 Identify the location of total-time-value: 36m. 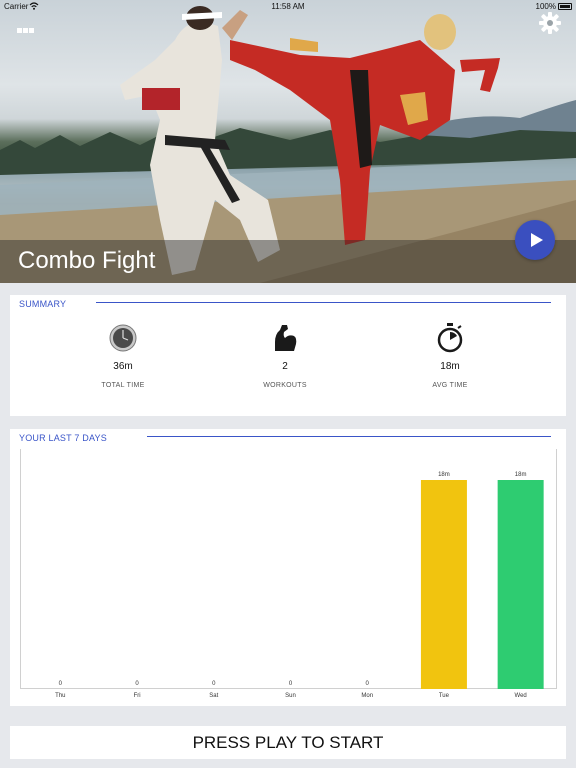
(123, 366).